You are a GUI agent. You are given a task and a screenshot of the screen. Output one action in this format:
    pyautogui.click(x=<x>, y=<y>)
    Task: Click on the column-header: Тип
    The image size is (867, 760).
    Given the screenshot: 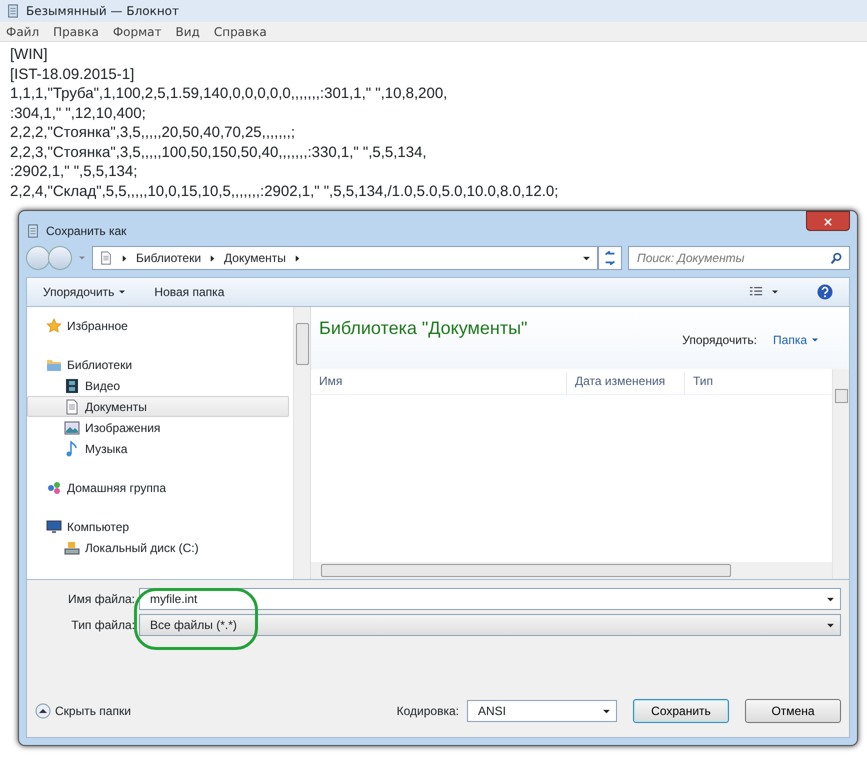 What is the action you would take?
    pyautogui.click(x=739, y=383)
    